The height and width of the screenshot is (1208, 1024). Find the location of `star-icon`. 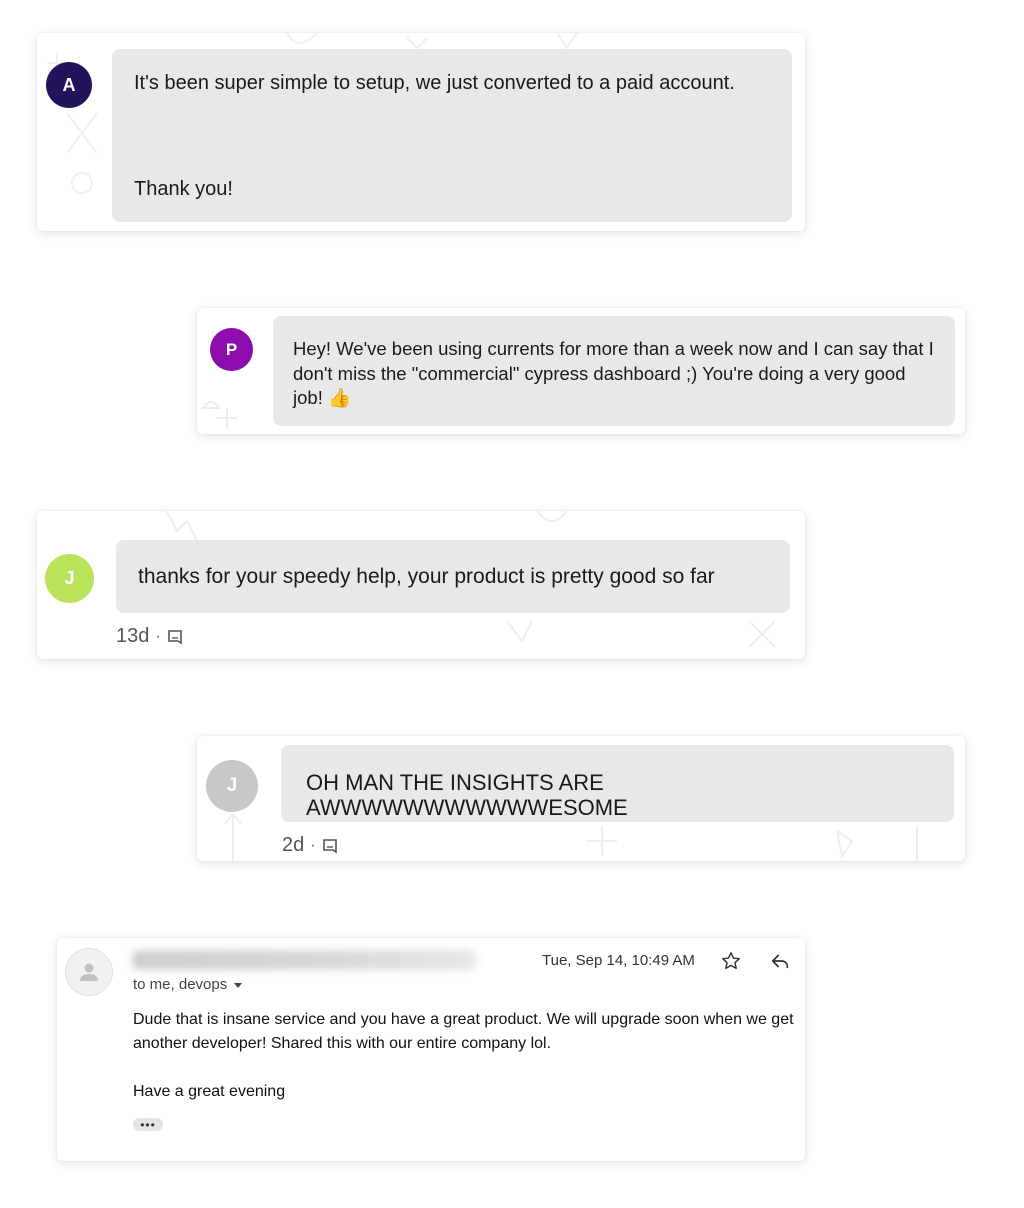

star-icon is located at coordinates (731, 961).